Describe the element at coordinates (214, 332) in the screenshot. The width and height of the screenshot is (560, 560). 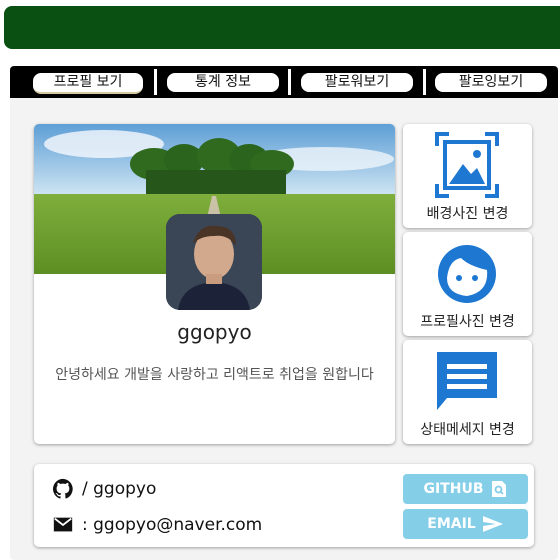
I see `username: ggopyo` at that location.